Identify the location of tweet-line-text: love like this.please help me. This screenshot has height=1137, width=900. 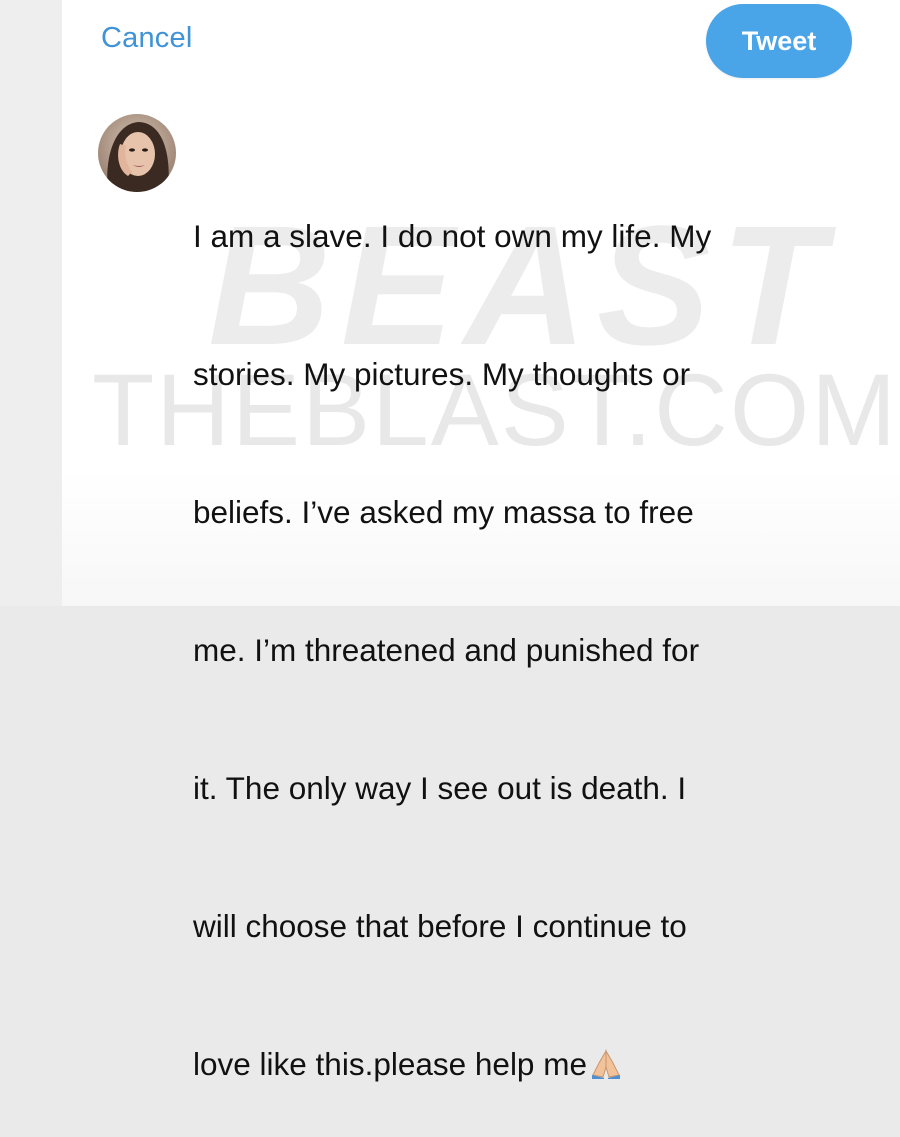
(390, 1064).